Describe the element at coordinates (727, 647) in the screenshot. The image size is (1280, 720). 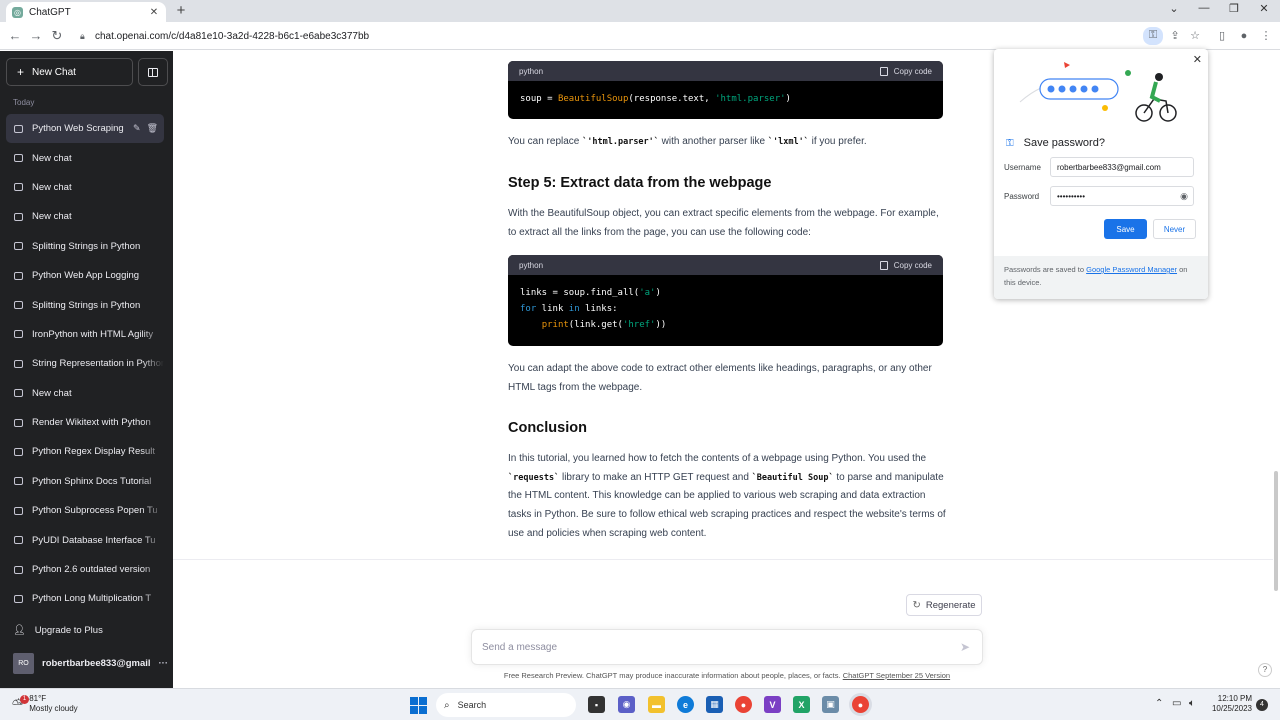
I see `message-input: Send a message ➤` at that location.